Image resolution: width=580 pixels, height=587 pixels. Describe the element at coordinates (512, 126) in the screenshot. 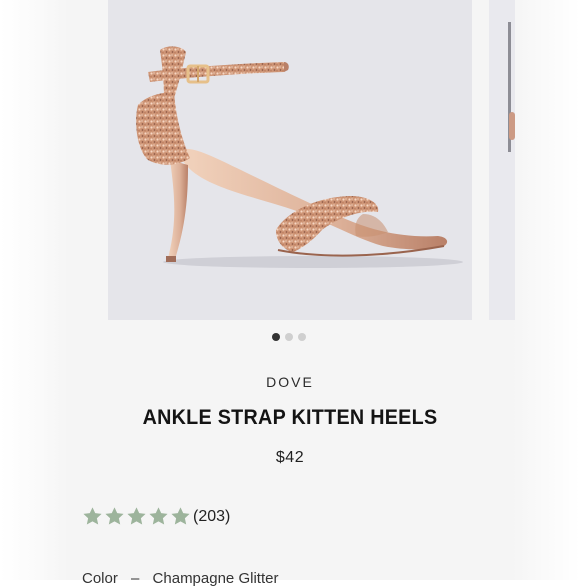

I see `next-slide-image-fragment` at that location.